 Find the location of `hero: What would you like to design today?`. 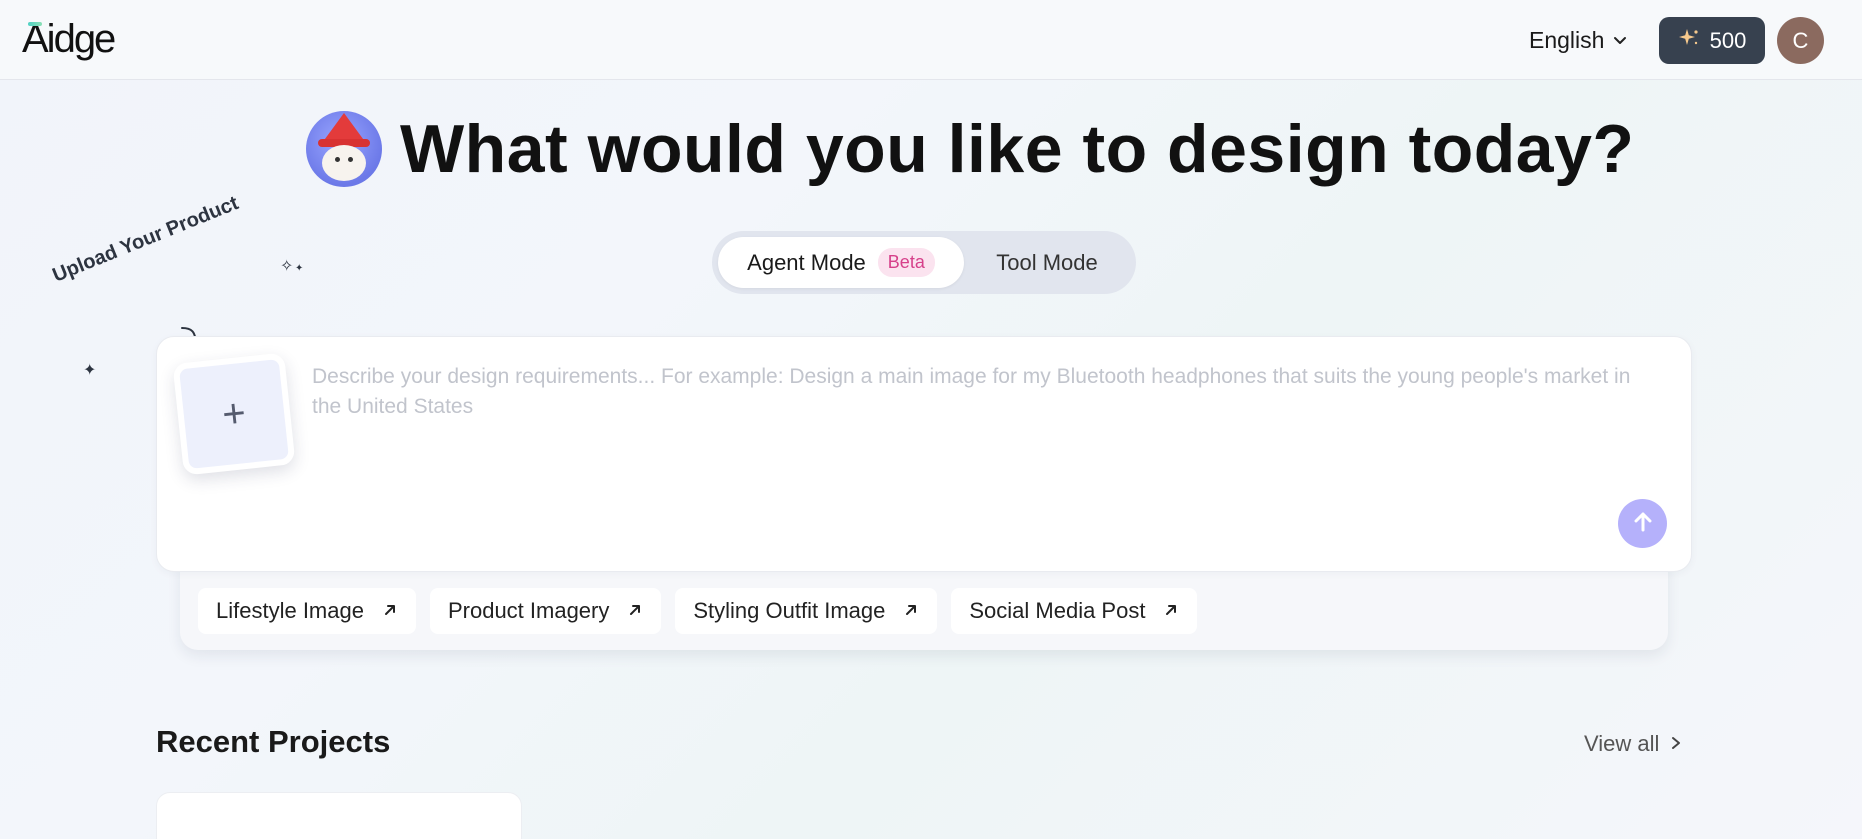

hero: What would you like to design today? is located at coordinates (970, 149).